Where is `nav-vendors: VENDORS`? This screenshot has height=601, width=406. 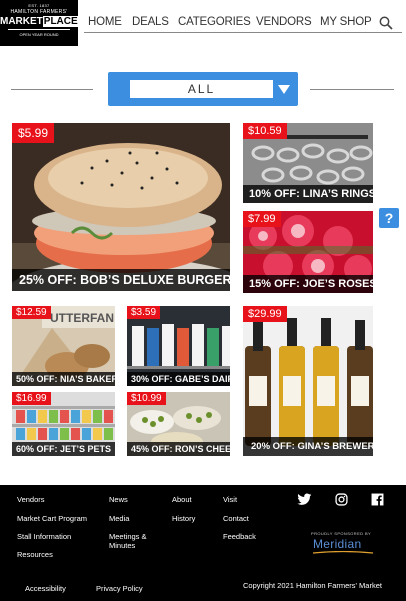 nav-vendors: VENDORS is located at coordinates (284, 22).